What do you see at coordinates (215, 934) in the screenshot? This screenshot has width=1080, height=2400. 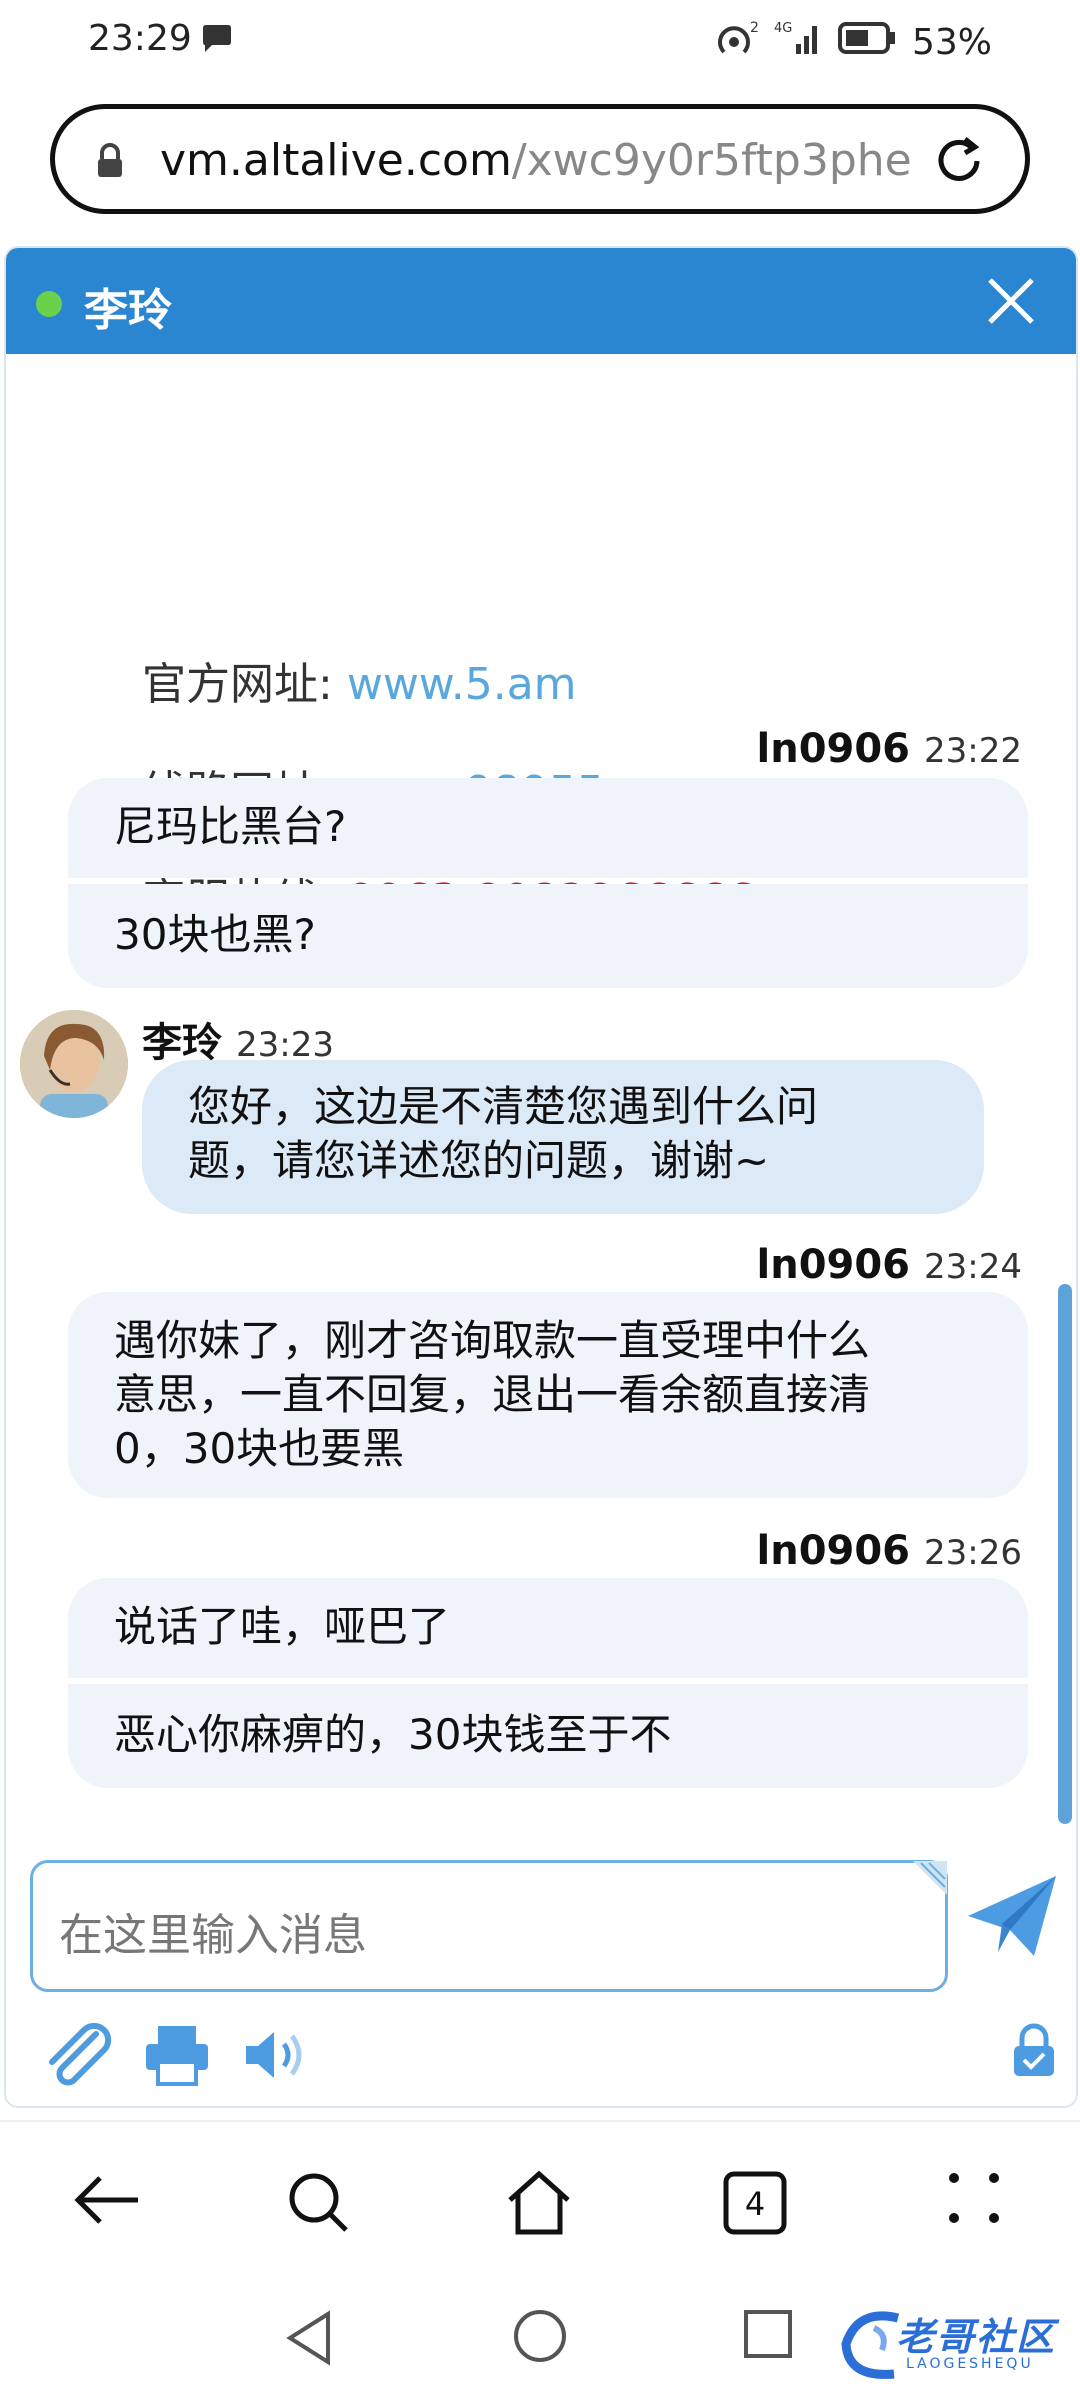 I see `message-text: 30块也黑?` at bounding box center [215, 934].